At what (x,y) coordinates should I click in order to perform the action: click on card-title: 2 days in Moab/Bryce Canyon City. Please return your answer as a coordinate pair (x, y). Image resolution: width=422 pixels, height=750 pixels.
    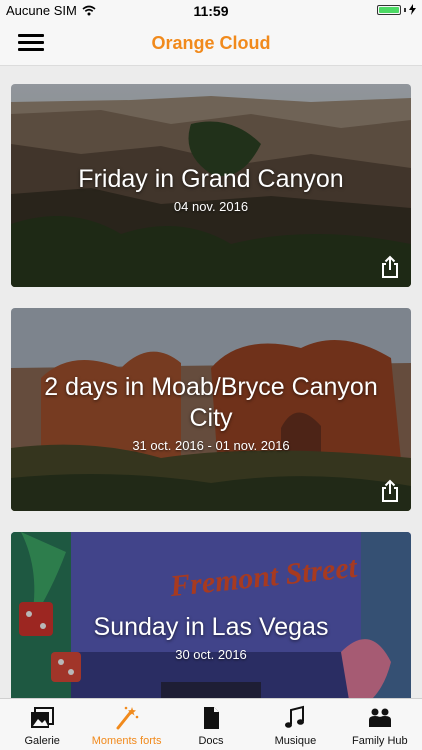
    Looking at the image, I should click on (211, 402).